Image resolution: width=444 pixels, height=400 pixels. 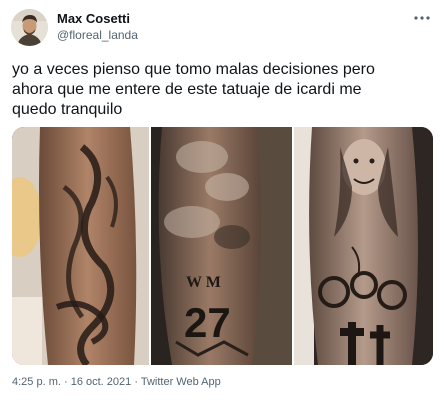 I want to click on more-options-button, so click(x=422, y=18).